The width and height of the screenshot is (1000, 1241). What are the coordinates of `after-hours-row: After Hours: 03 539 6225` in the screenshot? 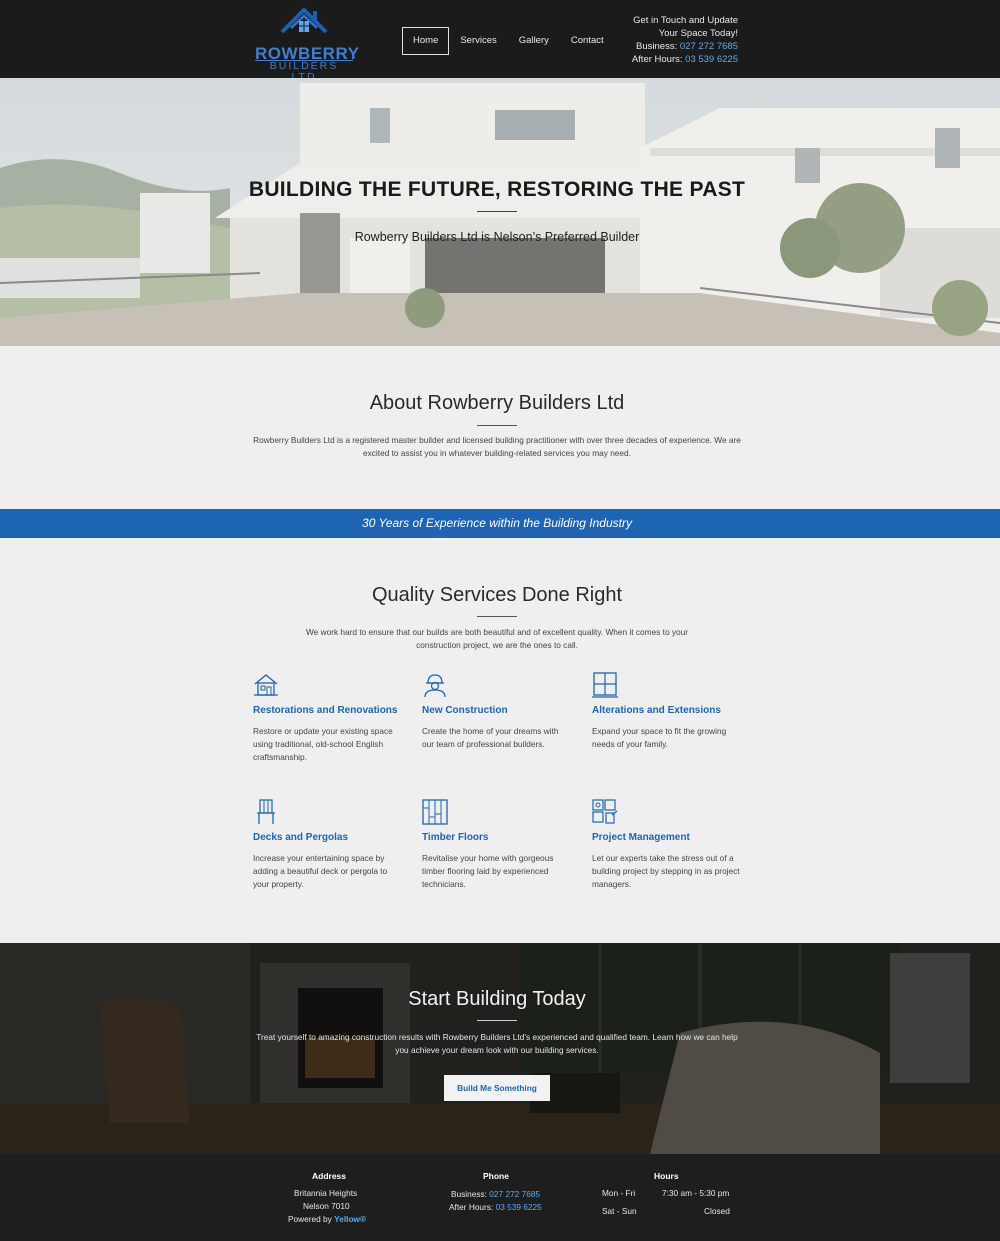 It's located at (685, 59).